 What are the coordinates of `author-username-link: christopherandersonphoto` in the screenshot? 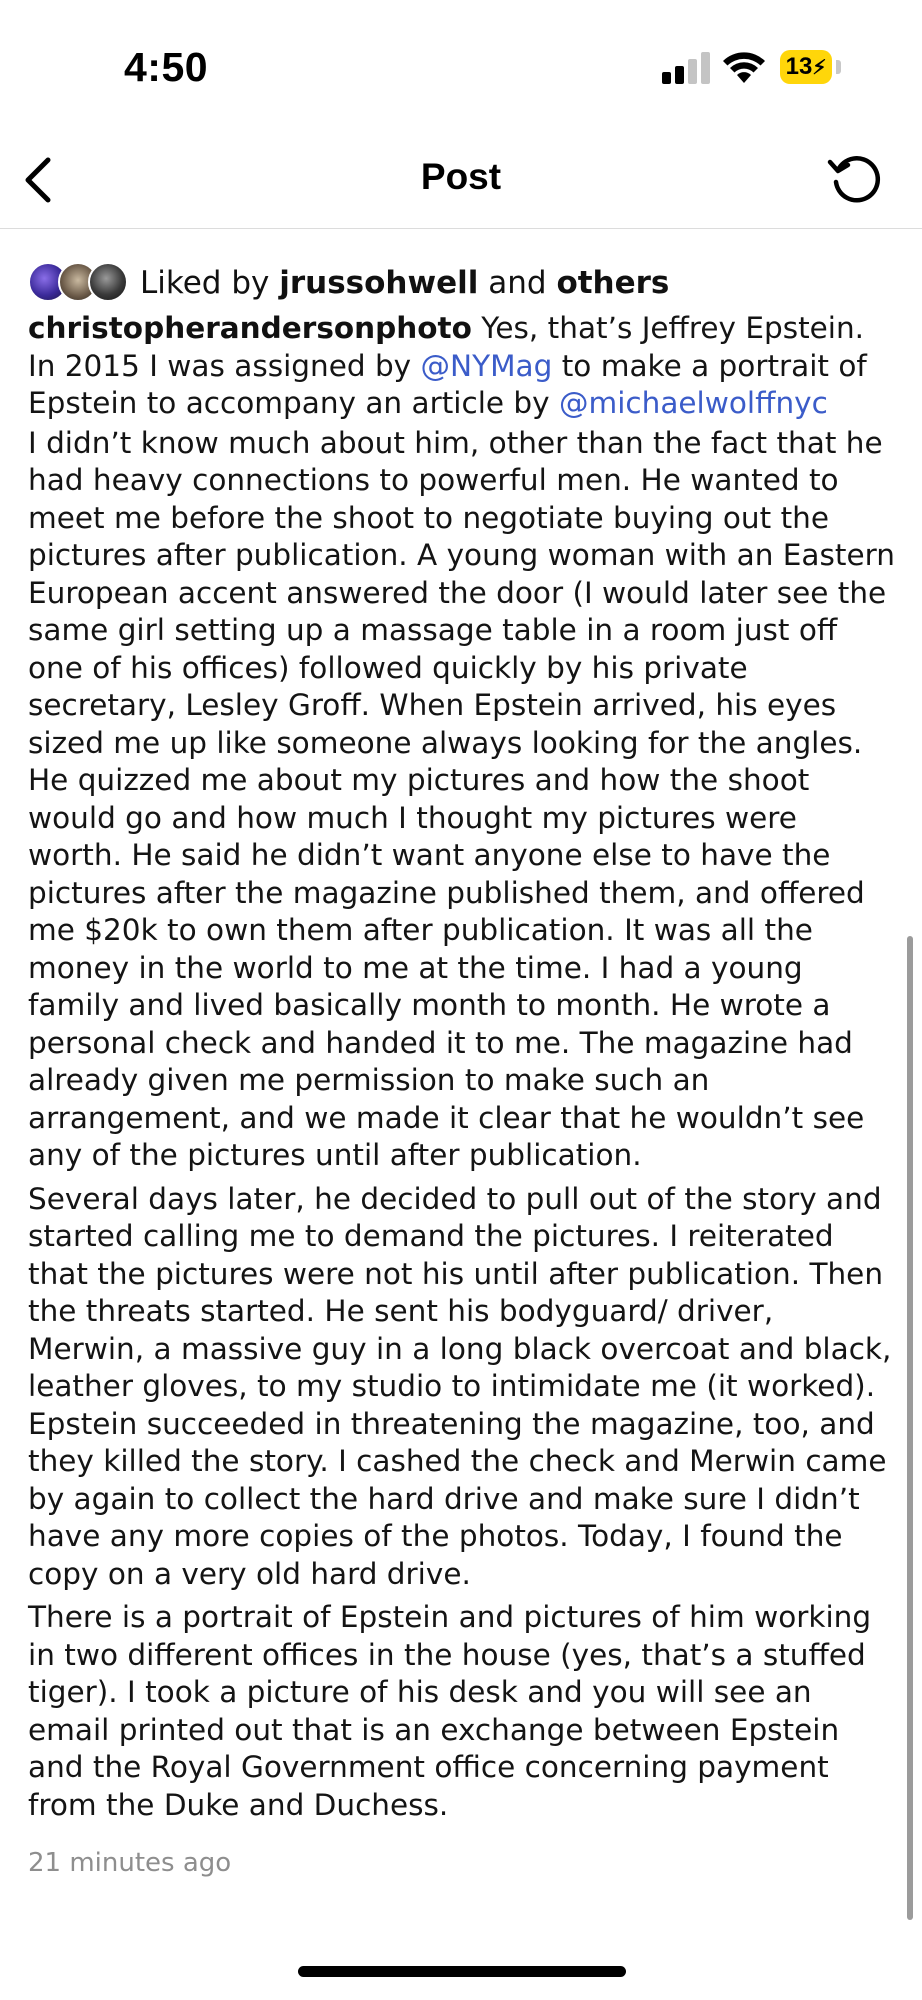 It's located at (250, 328).